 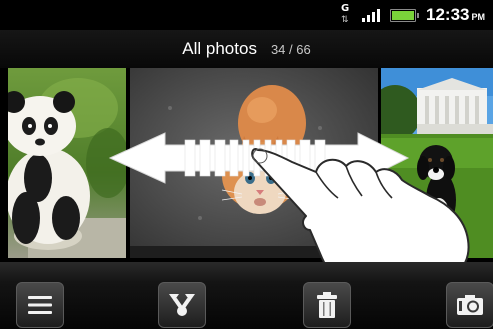 I want to click on status-clock: 12:33 PM, so click(x=455, y=15).